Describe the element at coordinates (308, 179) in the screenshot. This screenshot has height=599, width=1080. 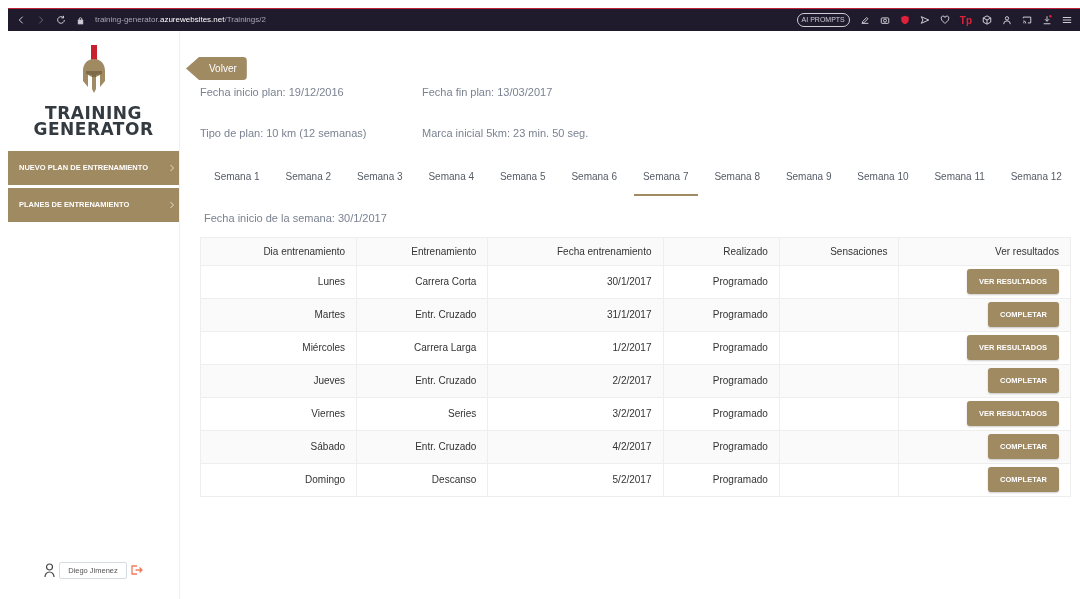
I see `week-tab: Semana 2` at that location.